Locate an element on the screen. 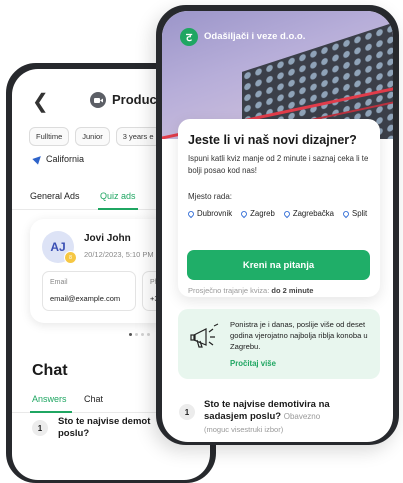  city-item: Dubrovnik is located at coordinates (209, 213).